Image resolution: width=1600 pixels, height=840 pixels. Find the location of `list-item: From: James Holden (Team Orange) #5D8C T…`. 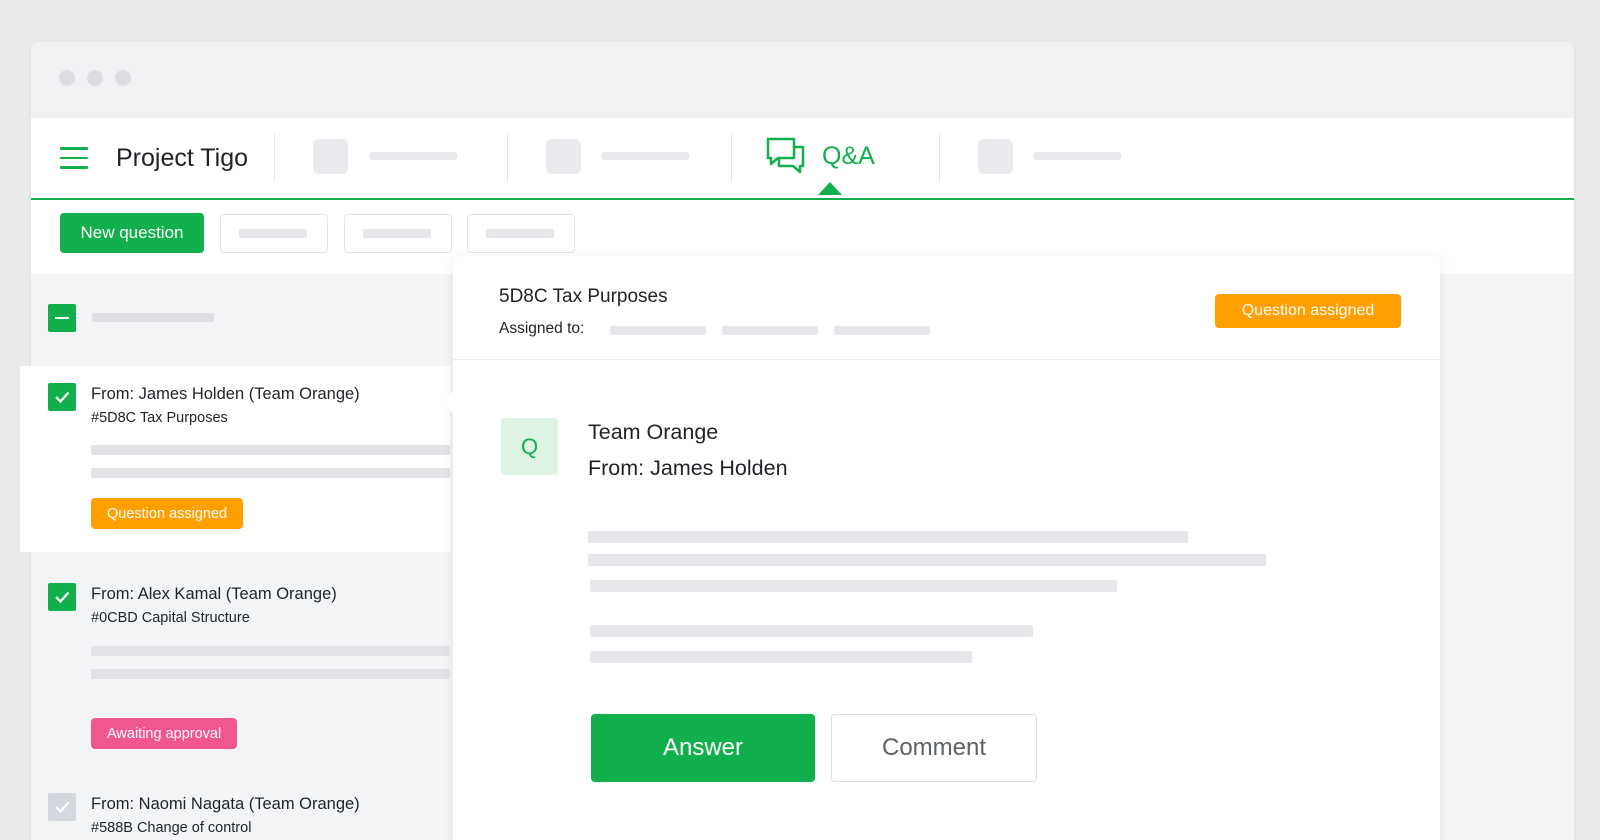

list-item: From: James Holden (Team Orange) #5D8C T… is located at coordinates (235, 459).